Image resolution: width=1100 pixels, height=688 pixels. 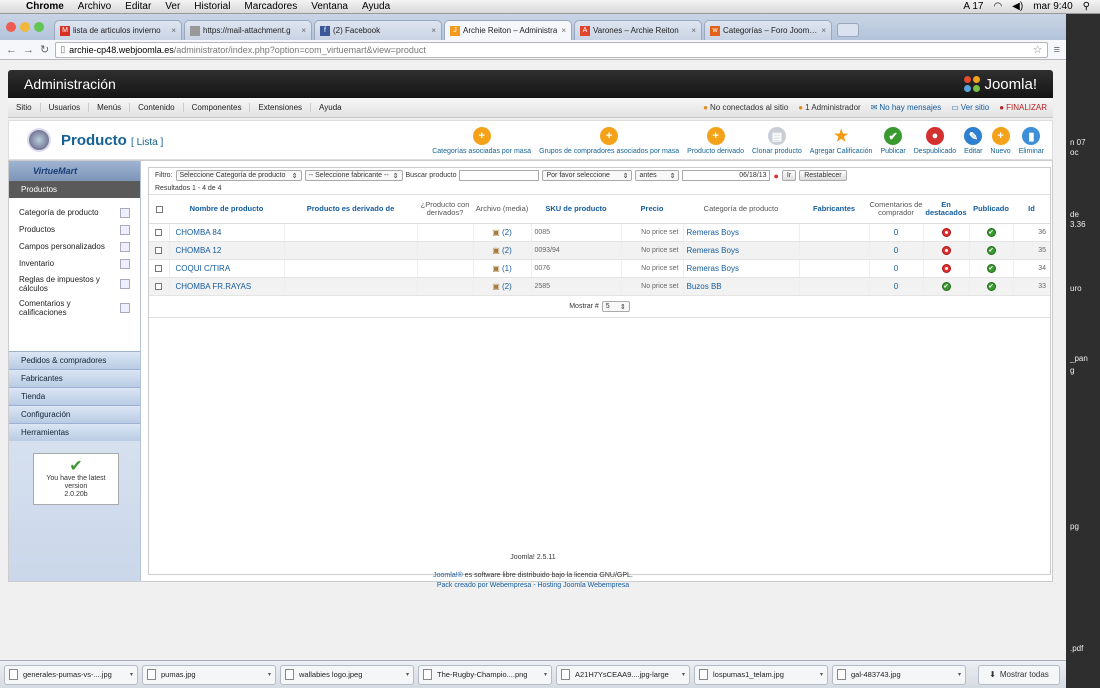 What do you see at coordinates (789, 175) in the screenshot?
I see `go-button: Ir` at bounding box center [789, 175].